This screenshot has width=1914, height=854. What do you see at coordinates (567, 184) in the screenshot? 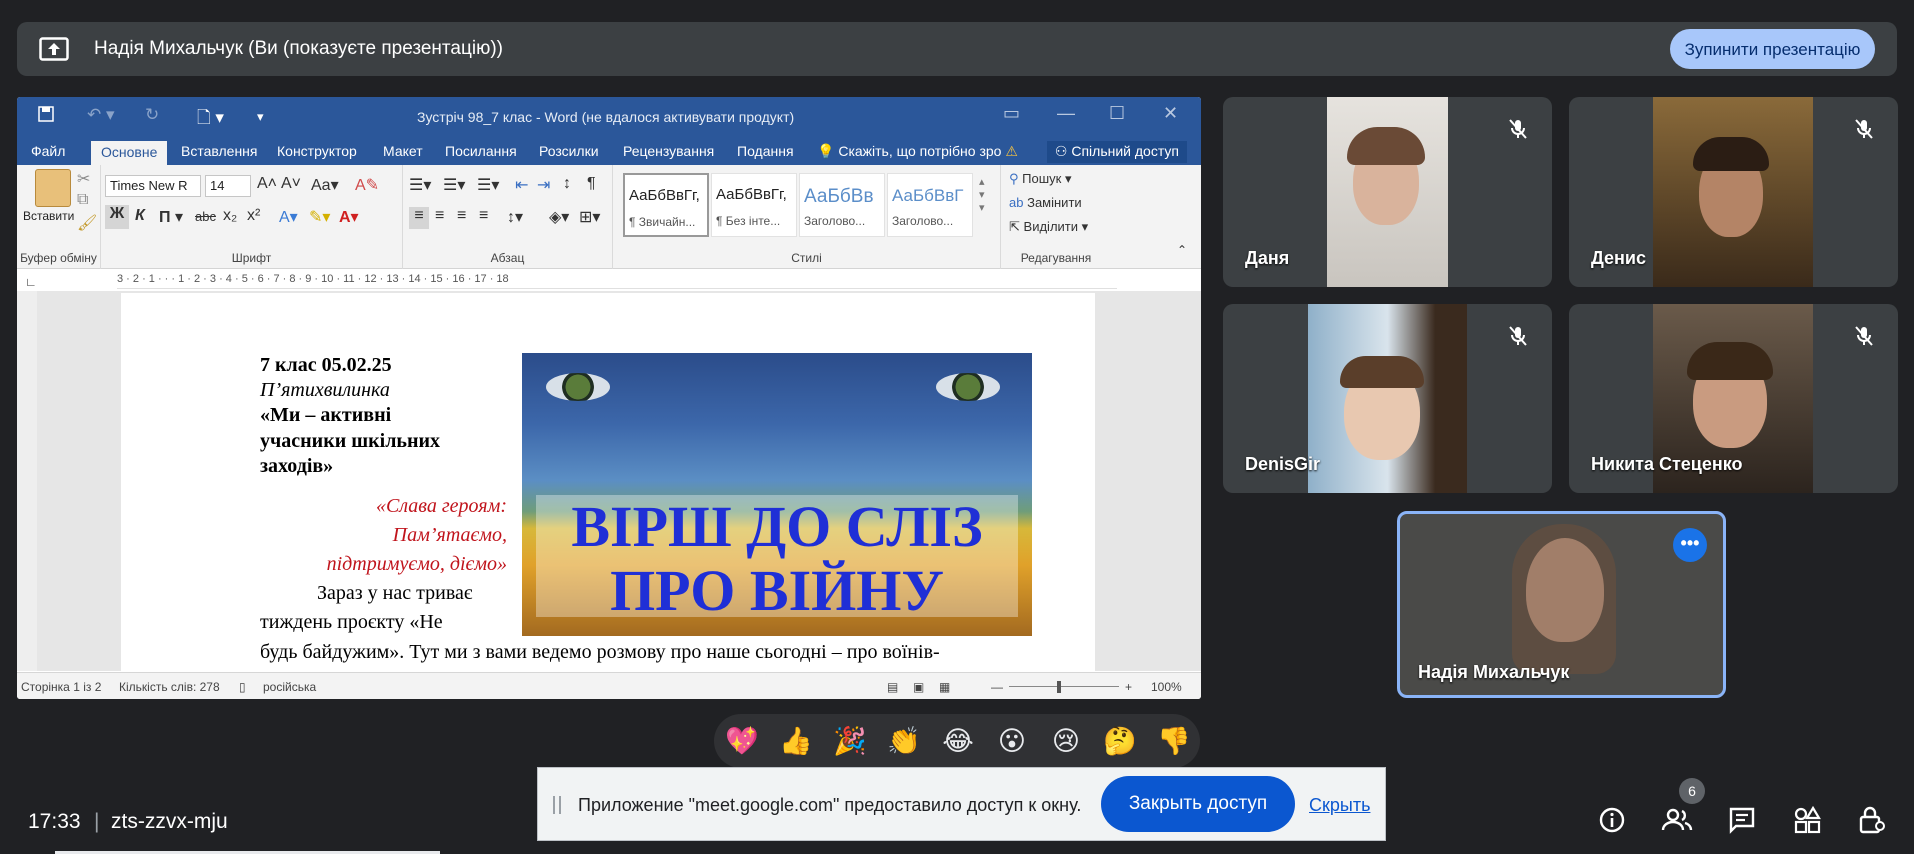
I see `sort-icon: ↕` at bounding box center [567, 184].